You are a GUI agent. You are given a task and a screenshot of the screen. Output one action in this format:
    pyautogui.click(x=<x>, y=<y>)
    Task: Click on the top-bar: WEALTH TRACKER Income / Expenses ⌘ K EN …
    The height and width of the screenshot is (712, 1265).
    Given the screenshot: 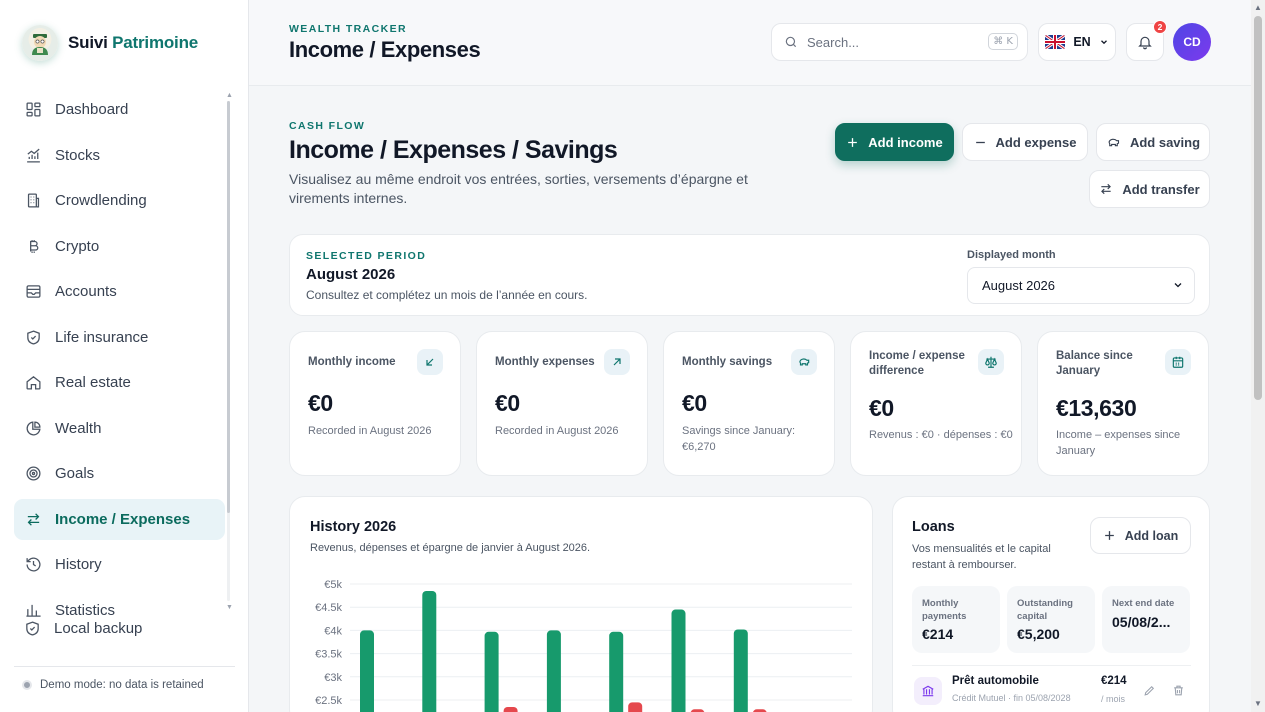 What is the action you would take?
    pyautogui.click(x=750, y=43)
    